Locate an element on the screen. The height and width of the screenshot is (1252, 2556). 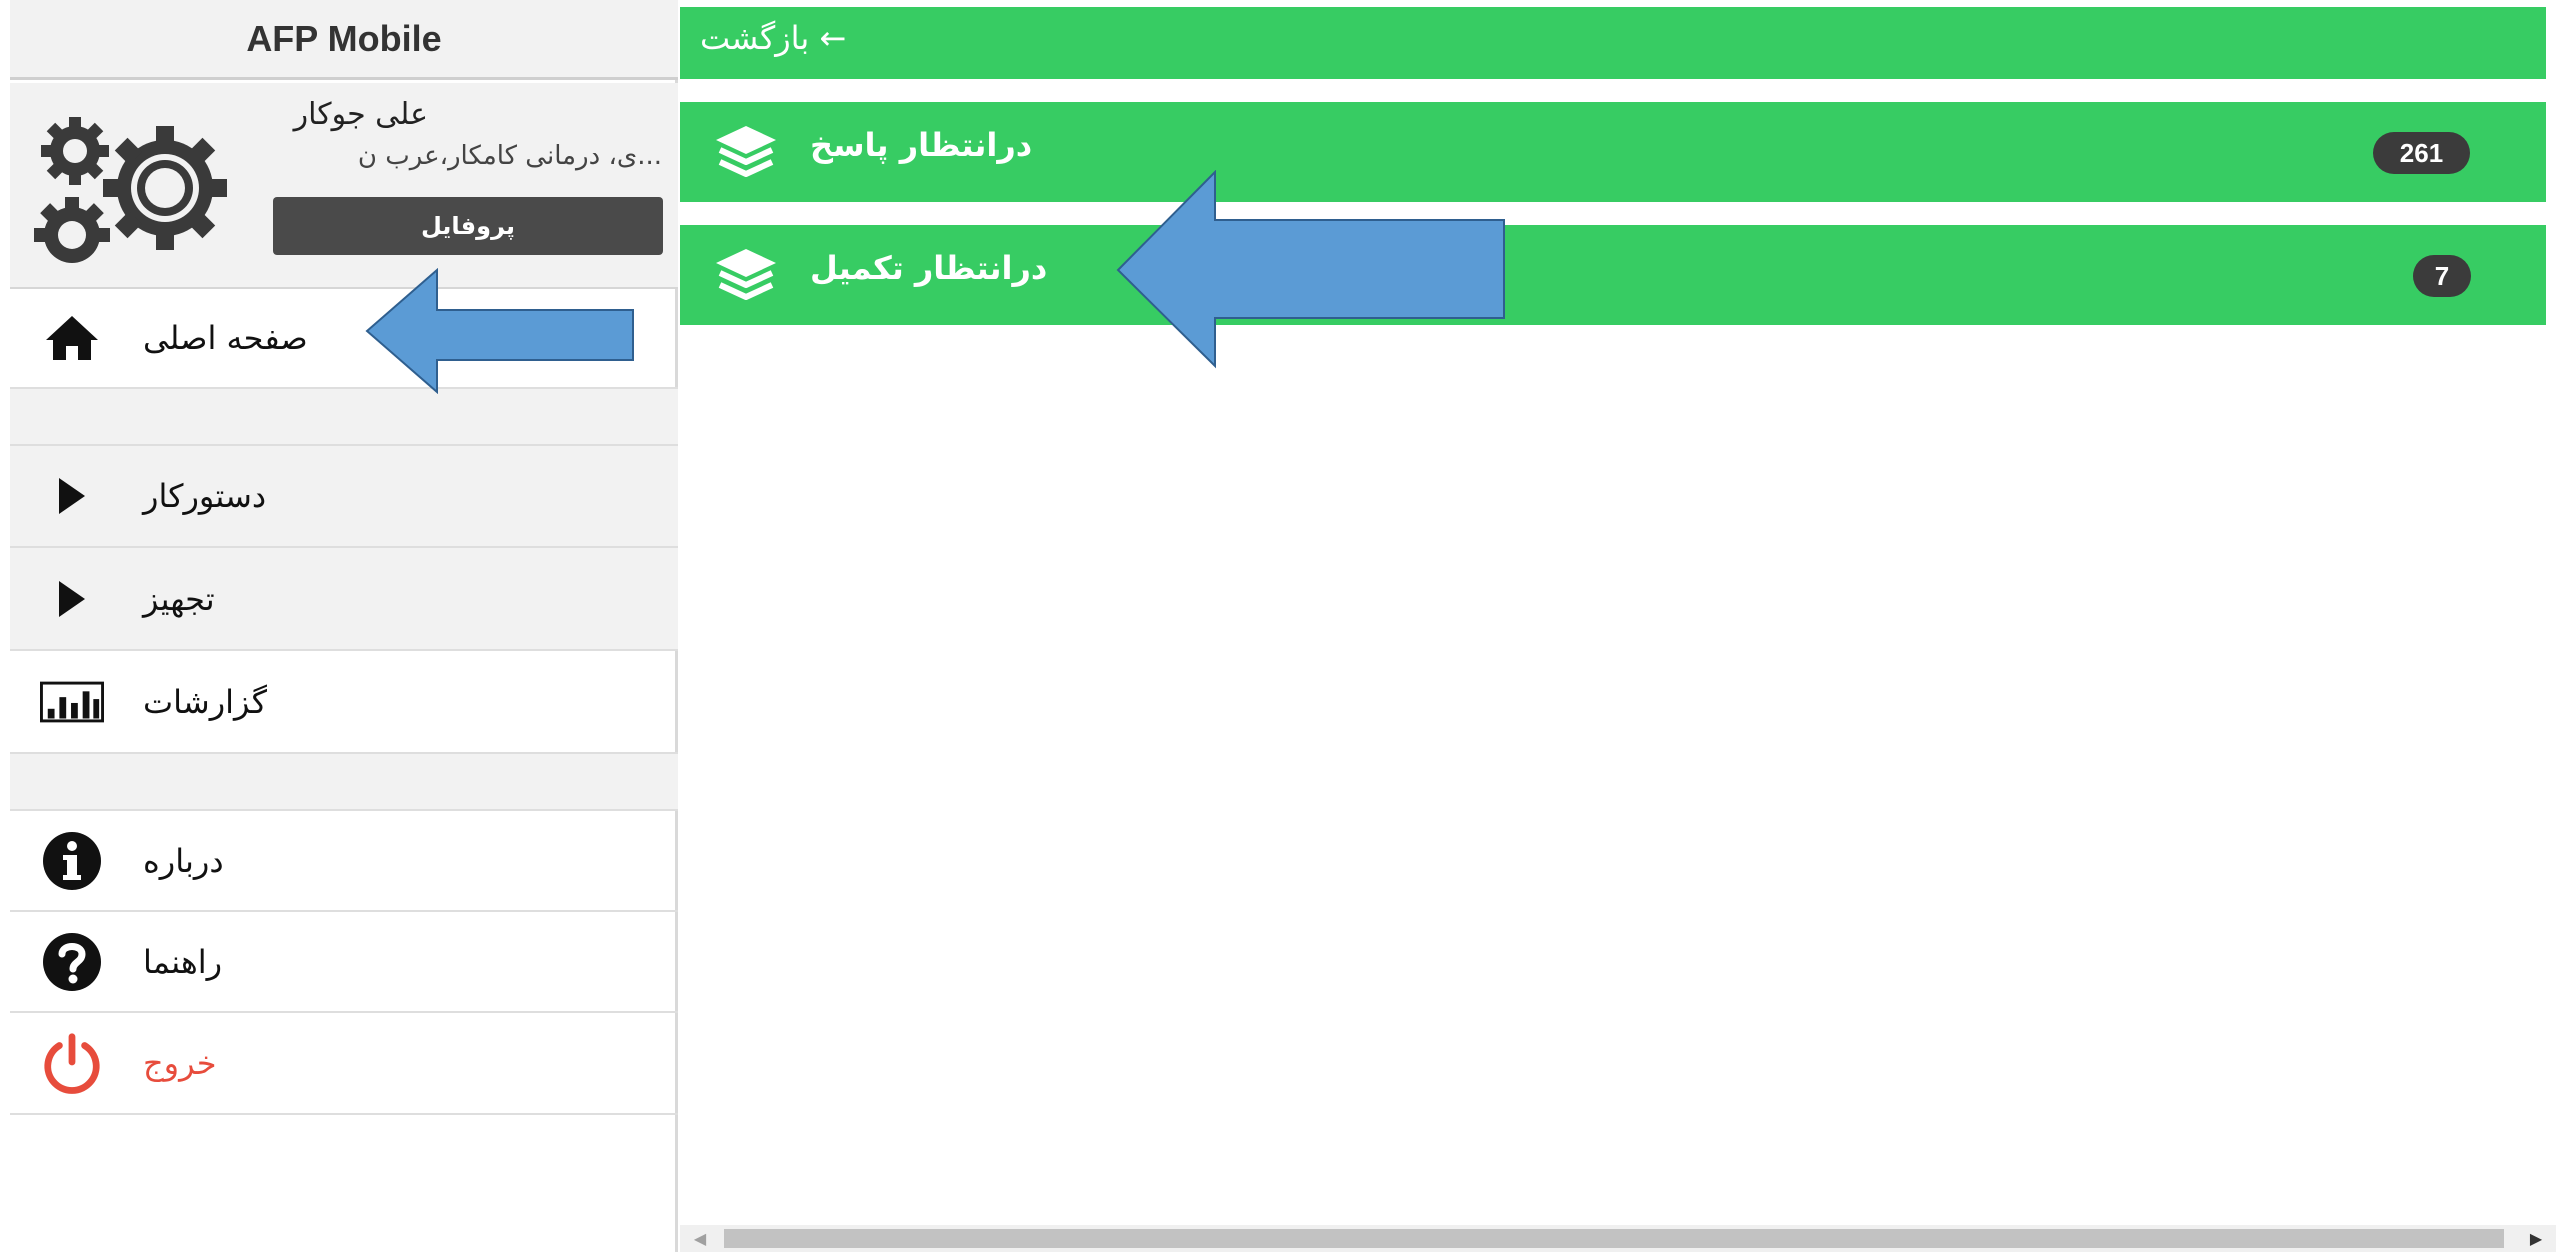
horizontal-scrollbar: ◀ ▶ is located at coordinates (1618, 1238).